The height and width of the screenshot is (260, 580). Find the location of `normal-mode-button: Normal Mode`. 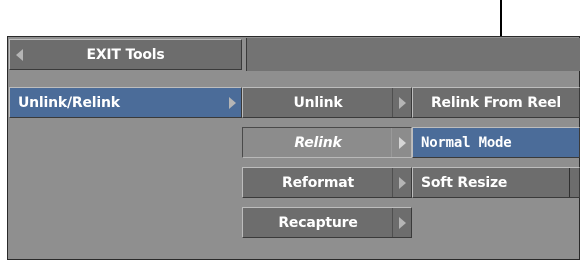

normal-mode-button: Normal Mode is located at coordinates (496, 142).